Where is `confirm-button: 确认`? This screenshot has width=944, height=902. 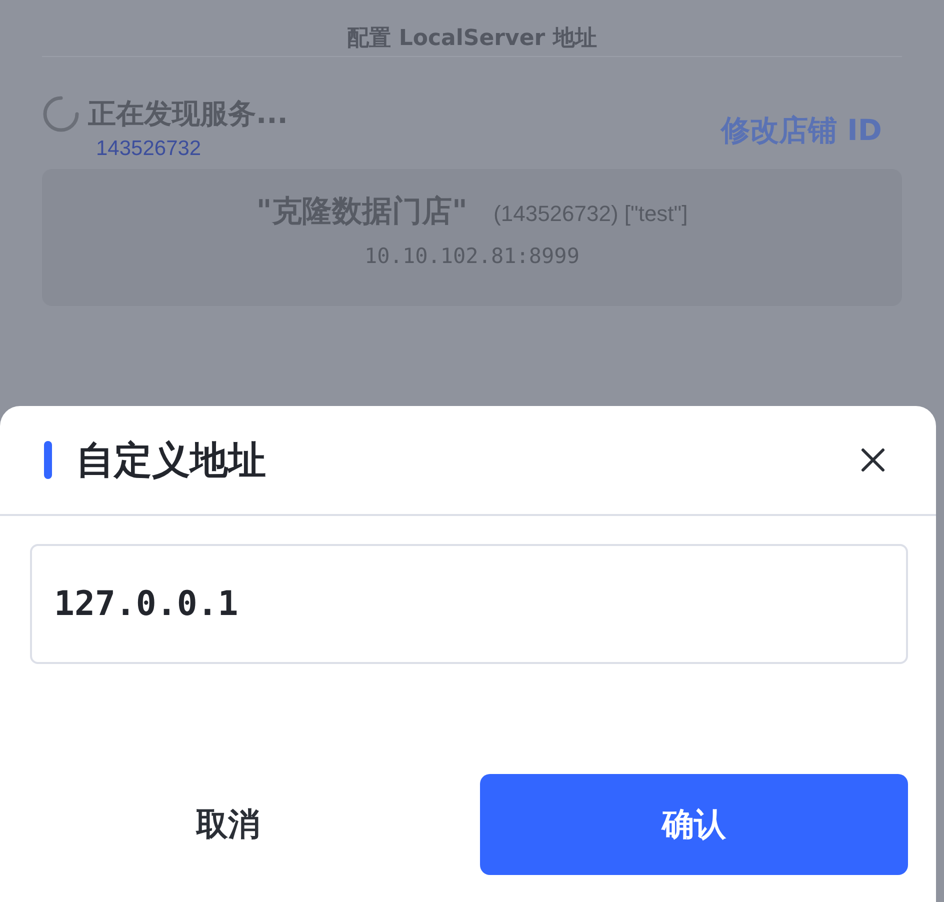 confirm-button: 确认 is located at coordinates (694, 824).